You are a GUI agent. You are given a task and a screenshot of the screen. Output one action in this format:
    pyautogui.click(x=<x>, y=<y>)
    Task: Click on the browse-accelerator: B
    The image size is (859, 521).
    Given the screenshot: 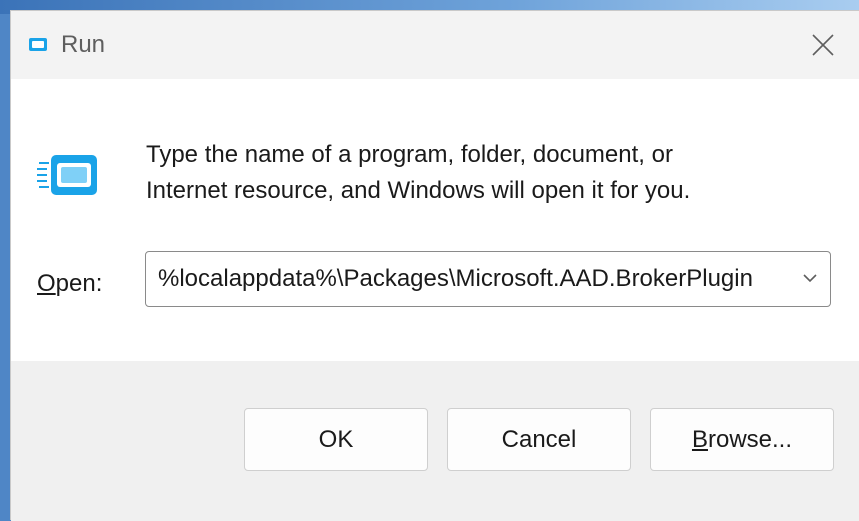 What is the action you would take?
    pyautogui.click(x=699, y=439)
    